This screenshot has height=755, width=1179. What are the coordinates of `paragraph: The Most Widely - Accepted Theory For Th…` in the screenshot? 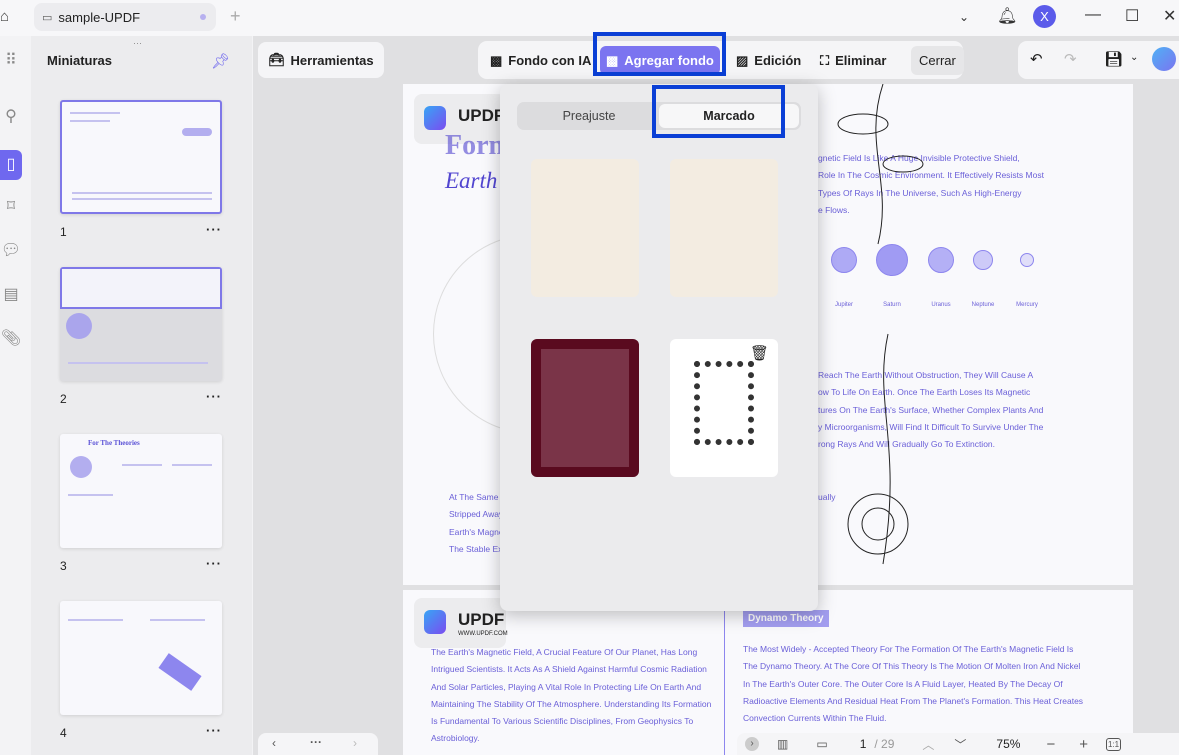 It's located at (913, 684).